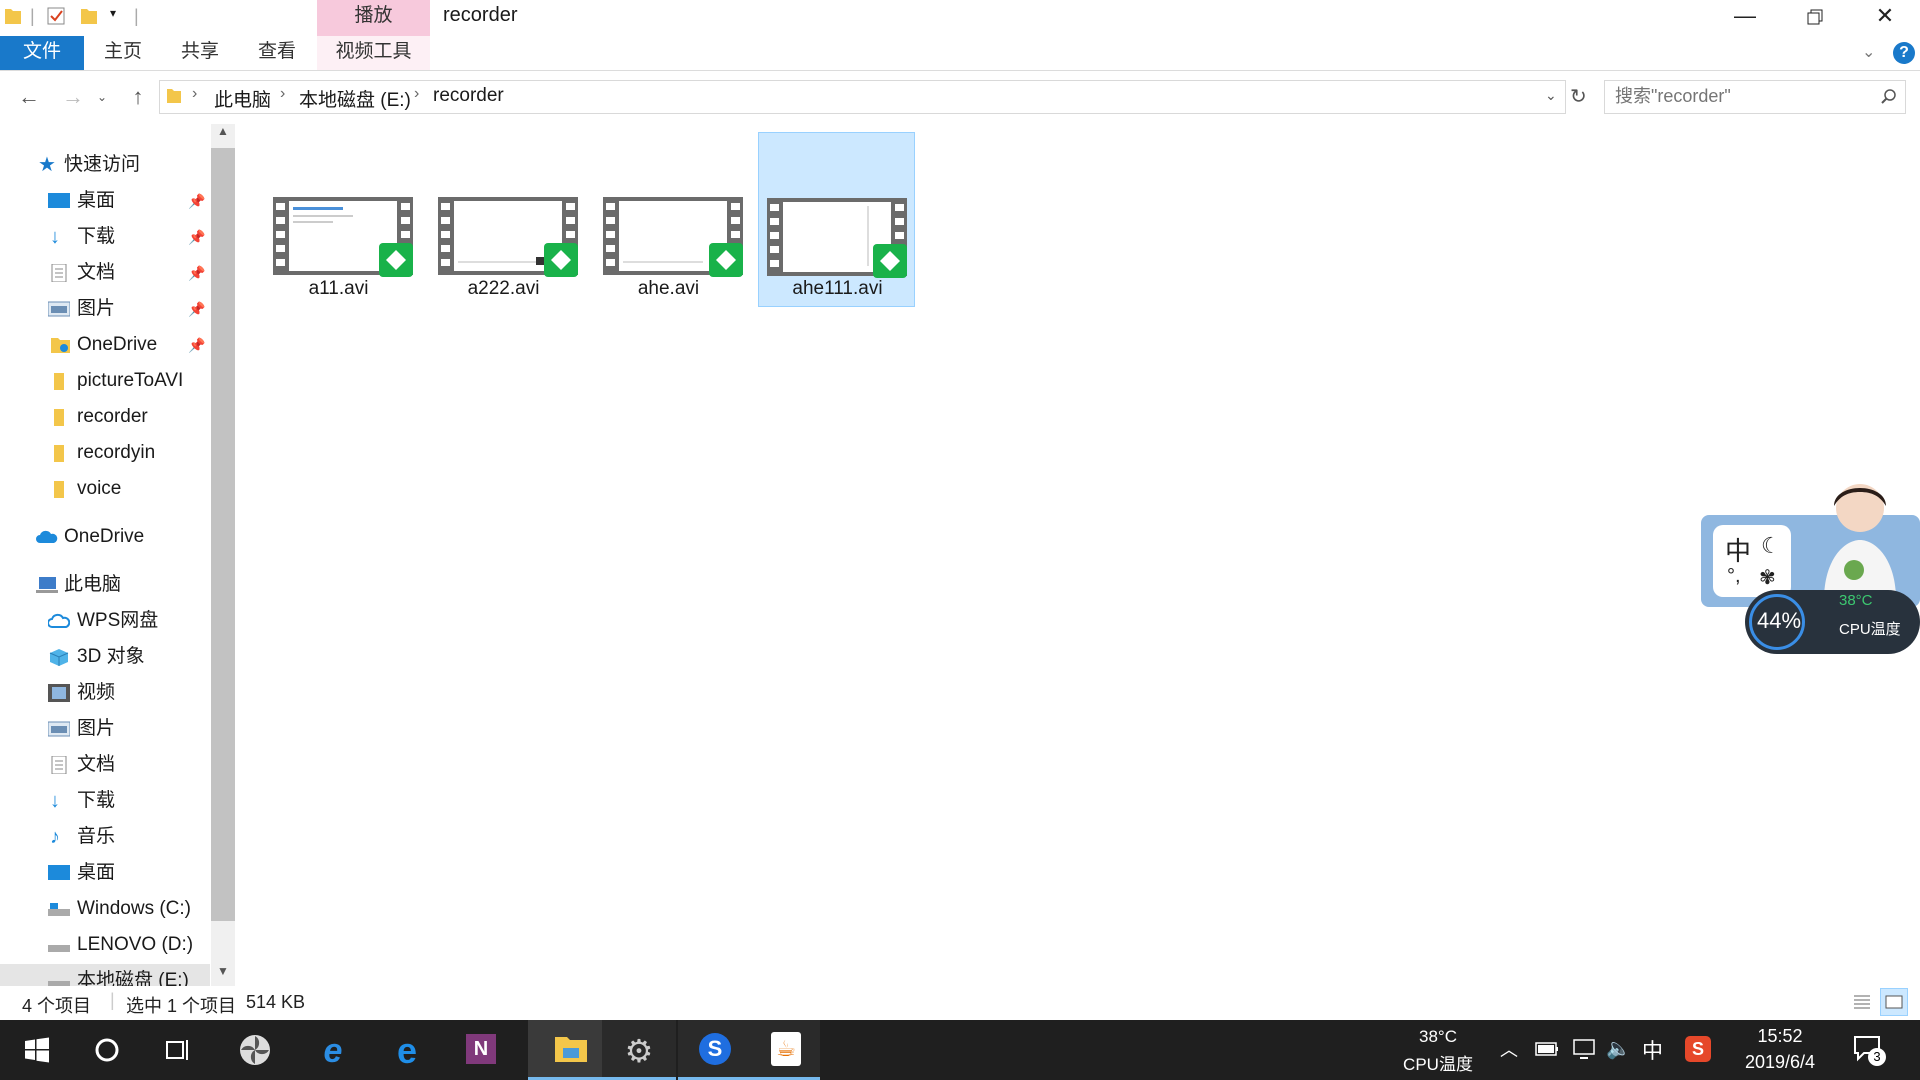  I want to click on clock-date: 2019/6/4, so click(1780, 1062).